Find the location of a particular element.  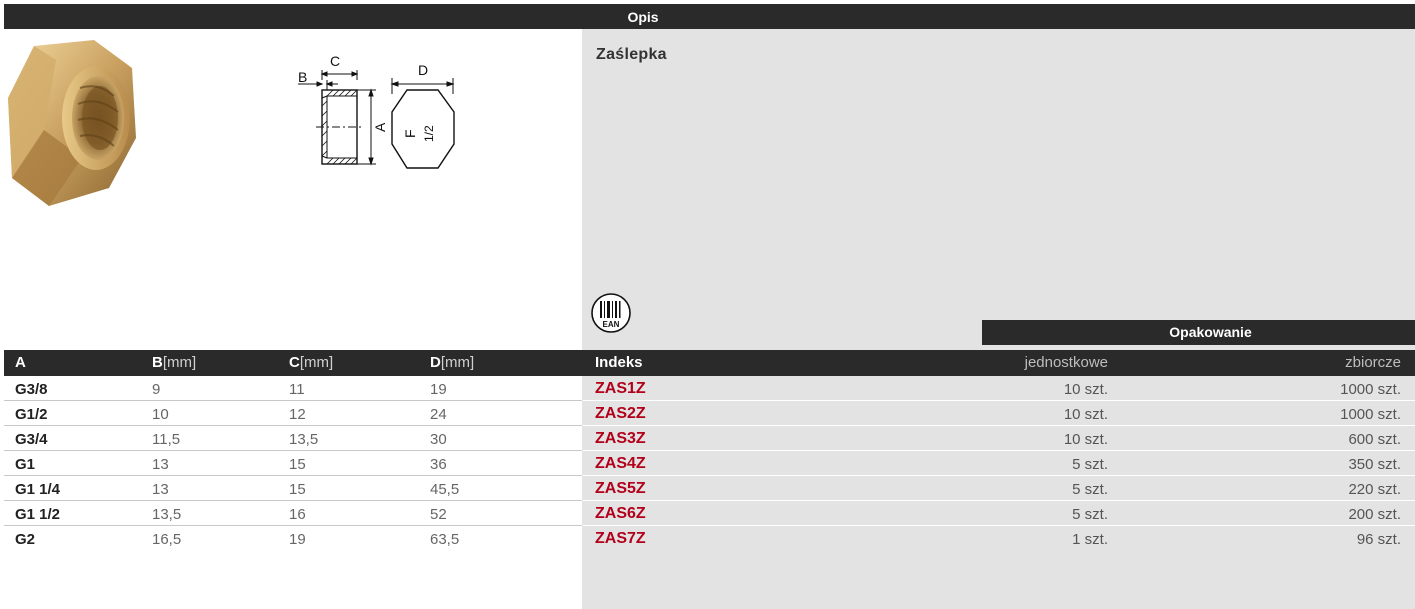

cell-index-link: ZAS3Z is located at coordinates (620, 439).